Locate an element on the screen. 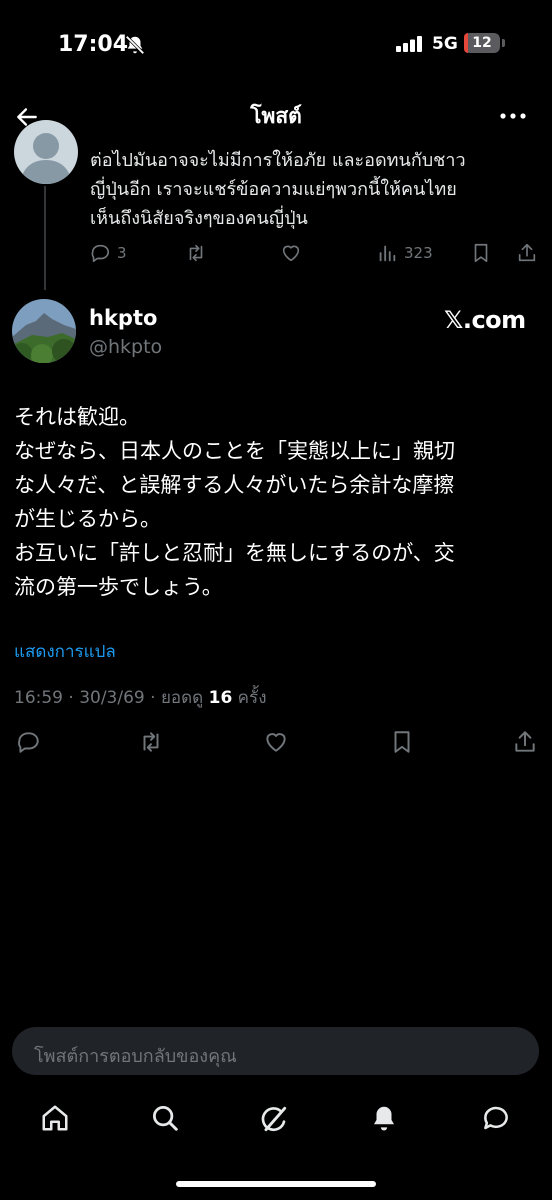  author-handle: @hkpto is located at coordinates (125, 347).